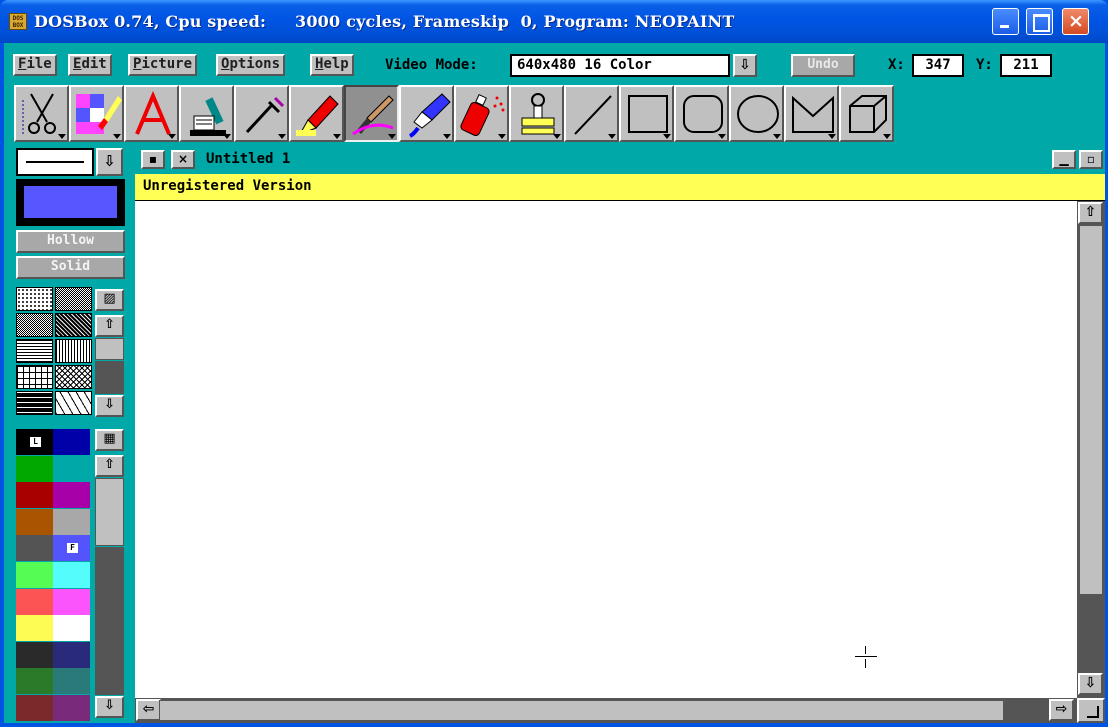 This screenshot has height=727, width=1108. I want to click on polygon-icon, so click(813, 114).